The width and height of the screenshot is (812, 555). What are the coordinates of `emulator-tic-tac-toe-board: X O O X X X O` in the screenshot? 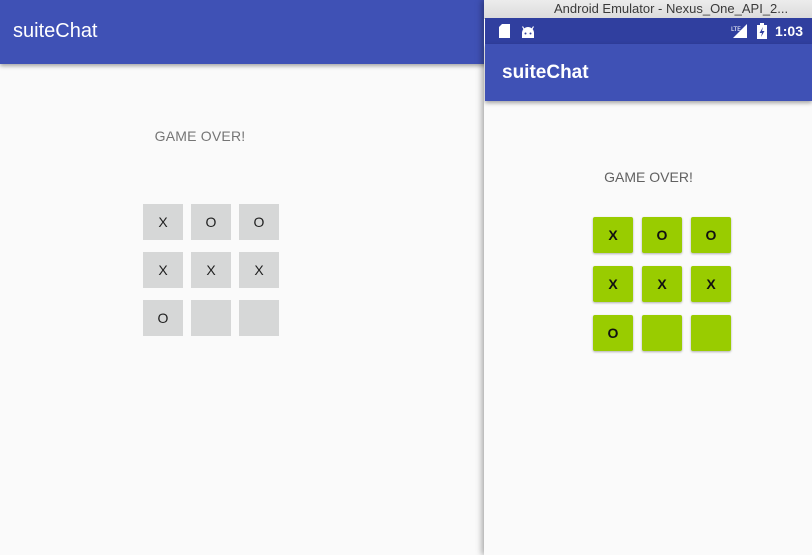 It's located at (662, 284).